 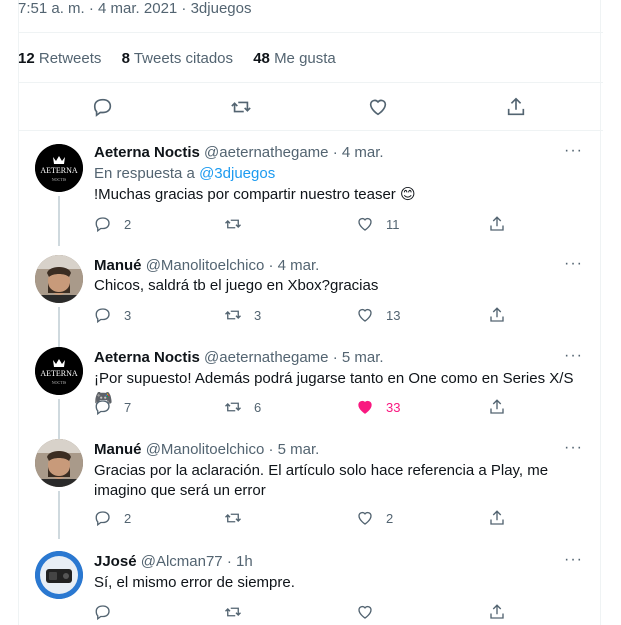 I want to click on reply-count: 3, so click(x=128, y=315).